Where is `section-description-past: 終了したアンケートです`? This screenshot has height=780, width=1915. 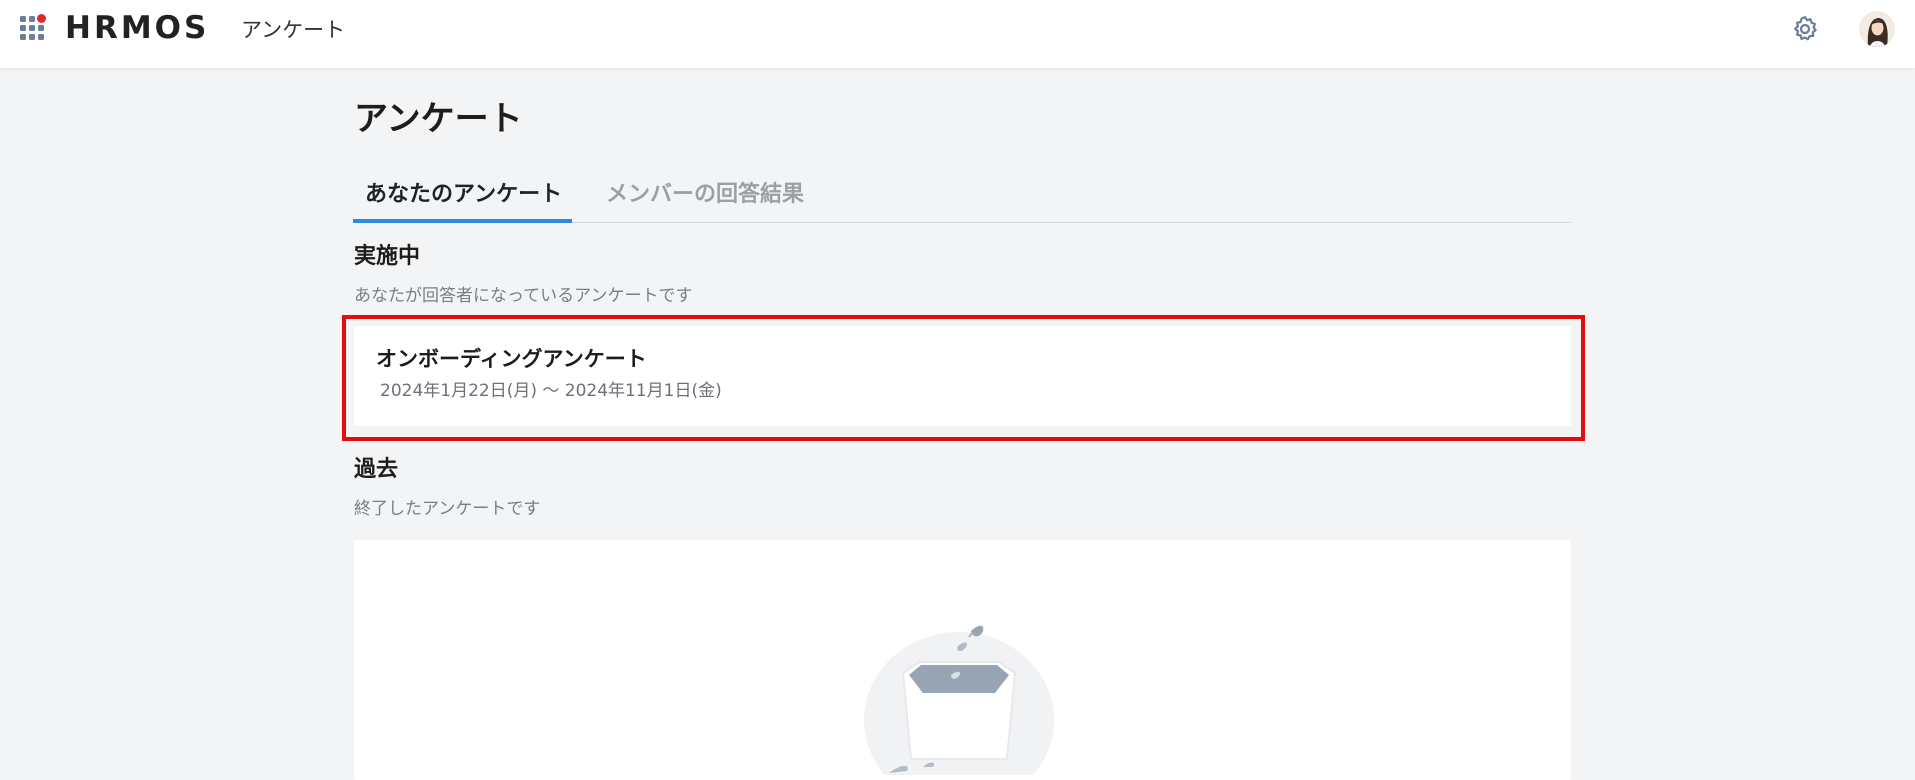
section-description-past: 終了したアンケートです is located at coordinates (447, 509).